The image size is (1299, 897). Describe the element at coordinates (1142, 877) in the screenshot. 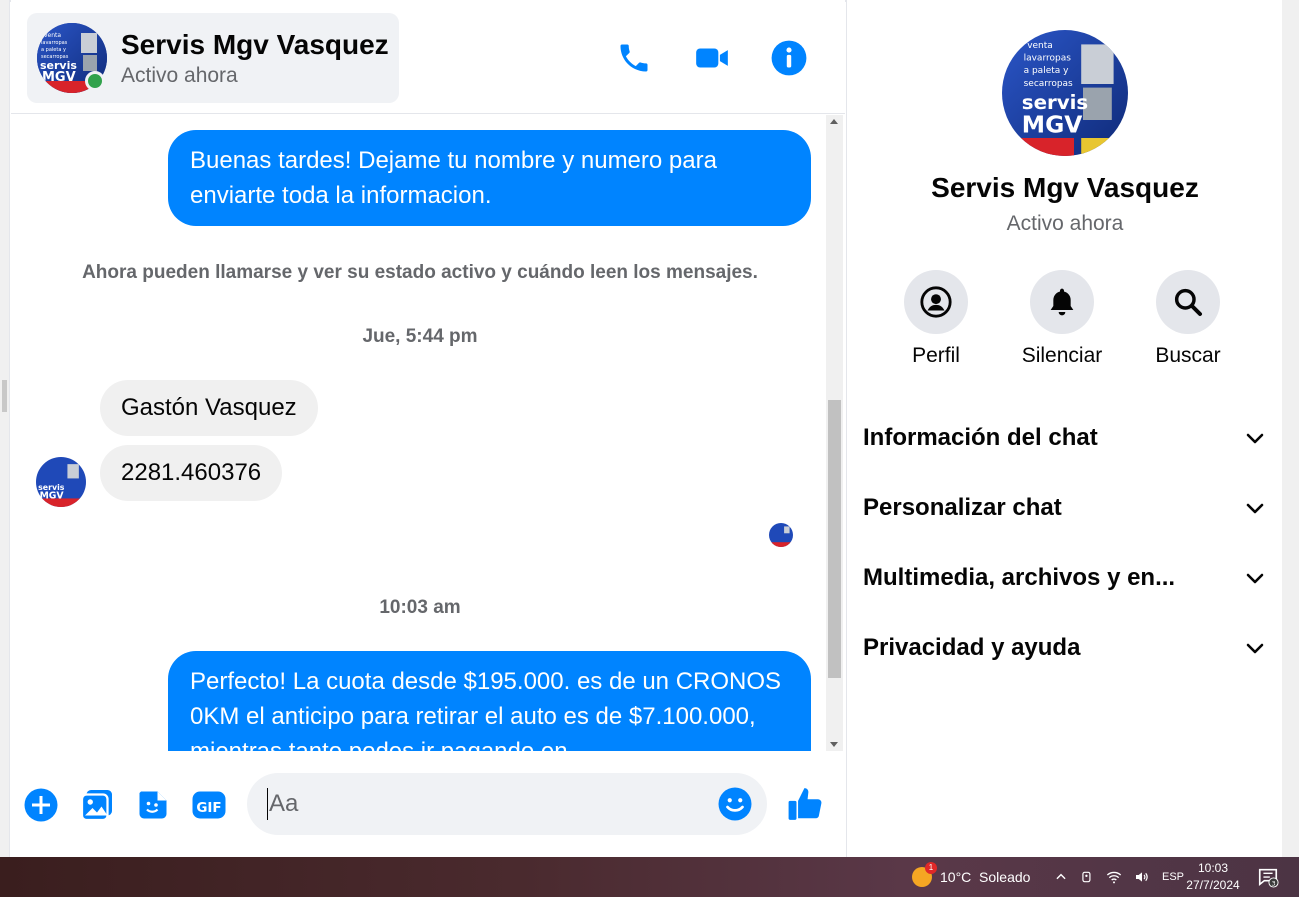

I see `volume-icon` at that location.